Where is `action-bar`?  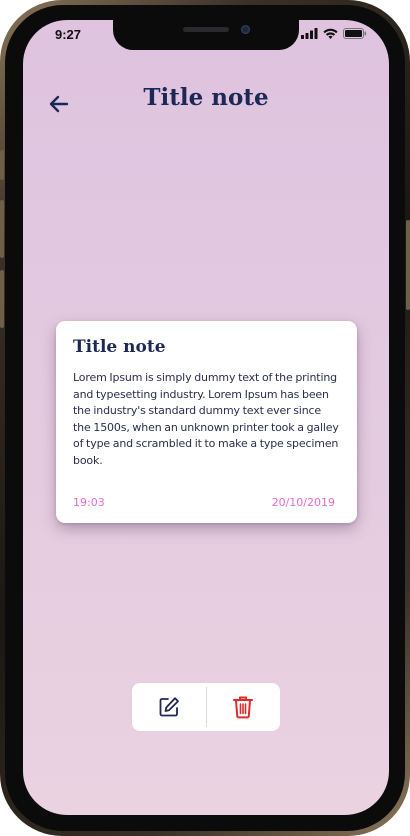
action-bar is located at coordinates (206, 707).